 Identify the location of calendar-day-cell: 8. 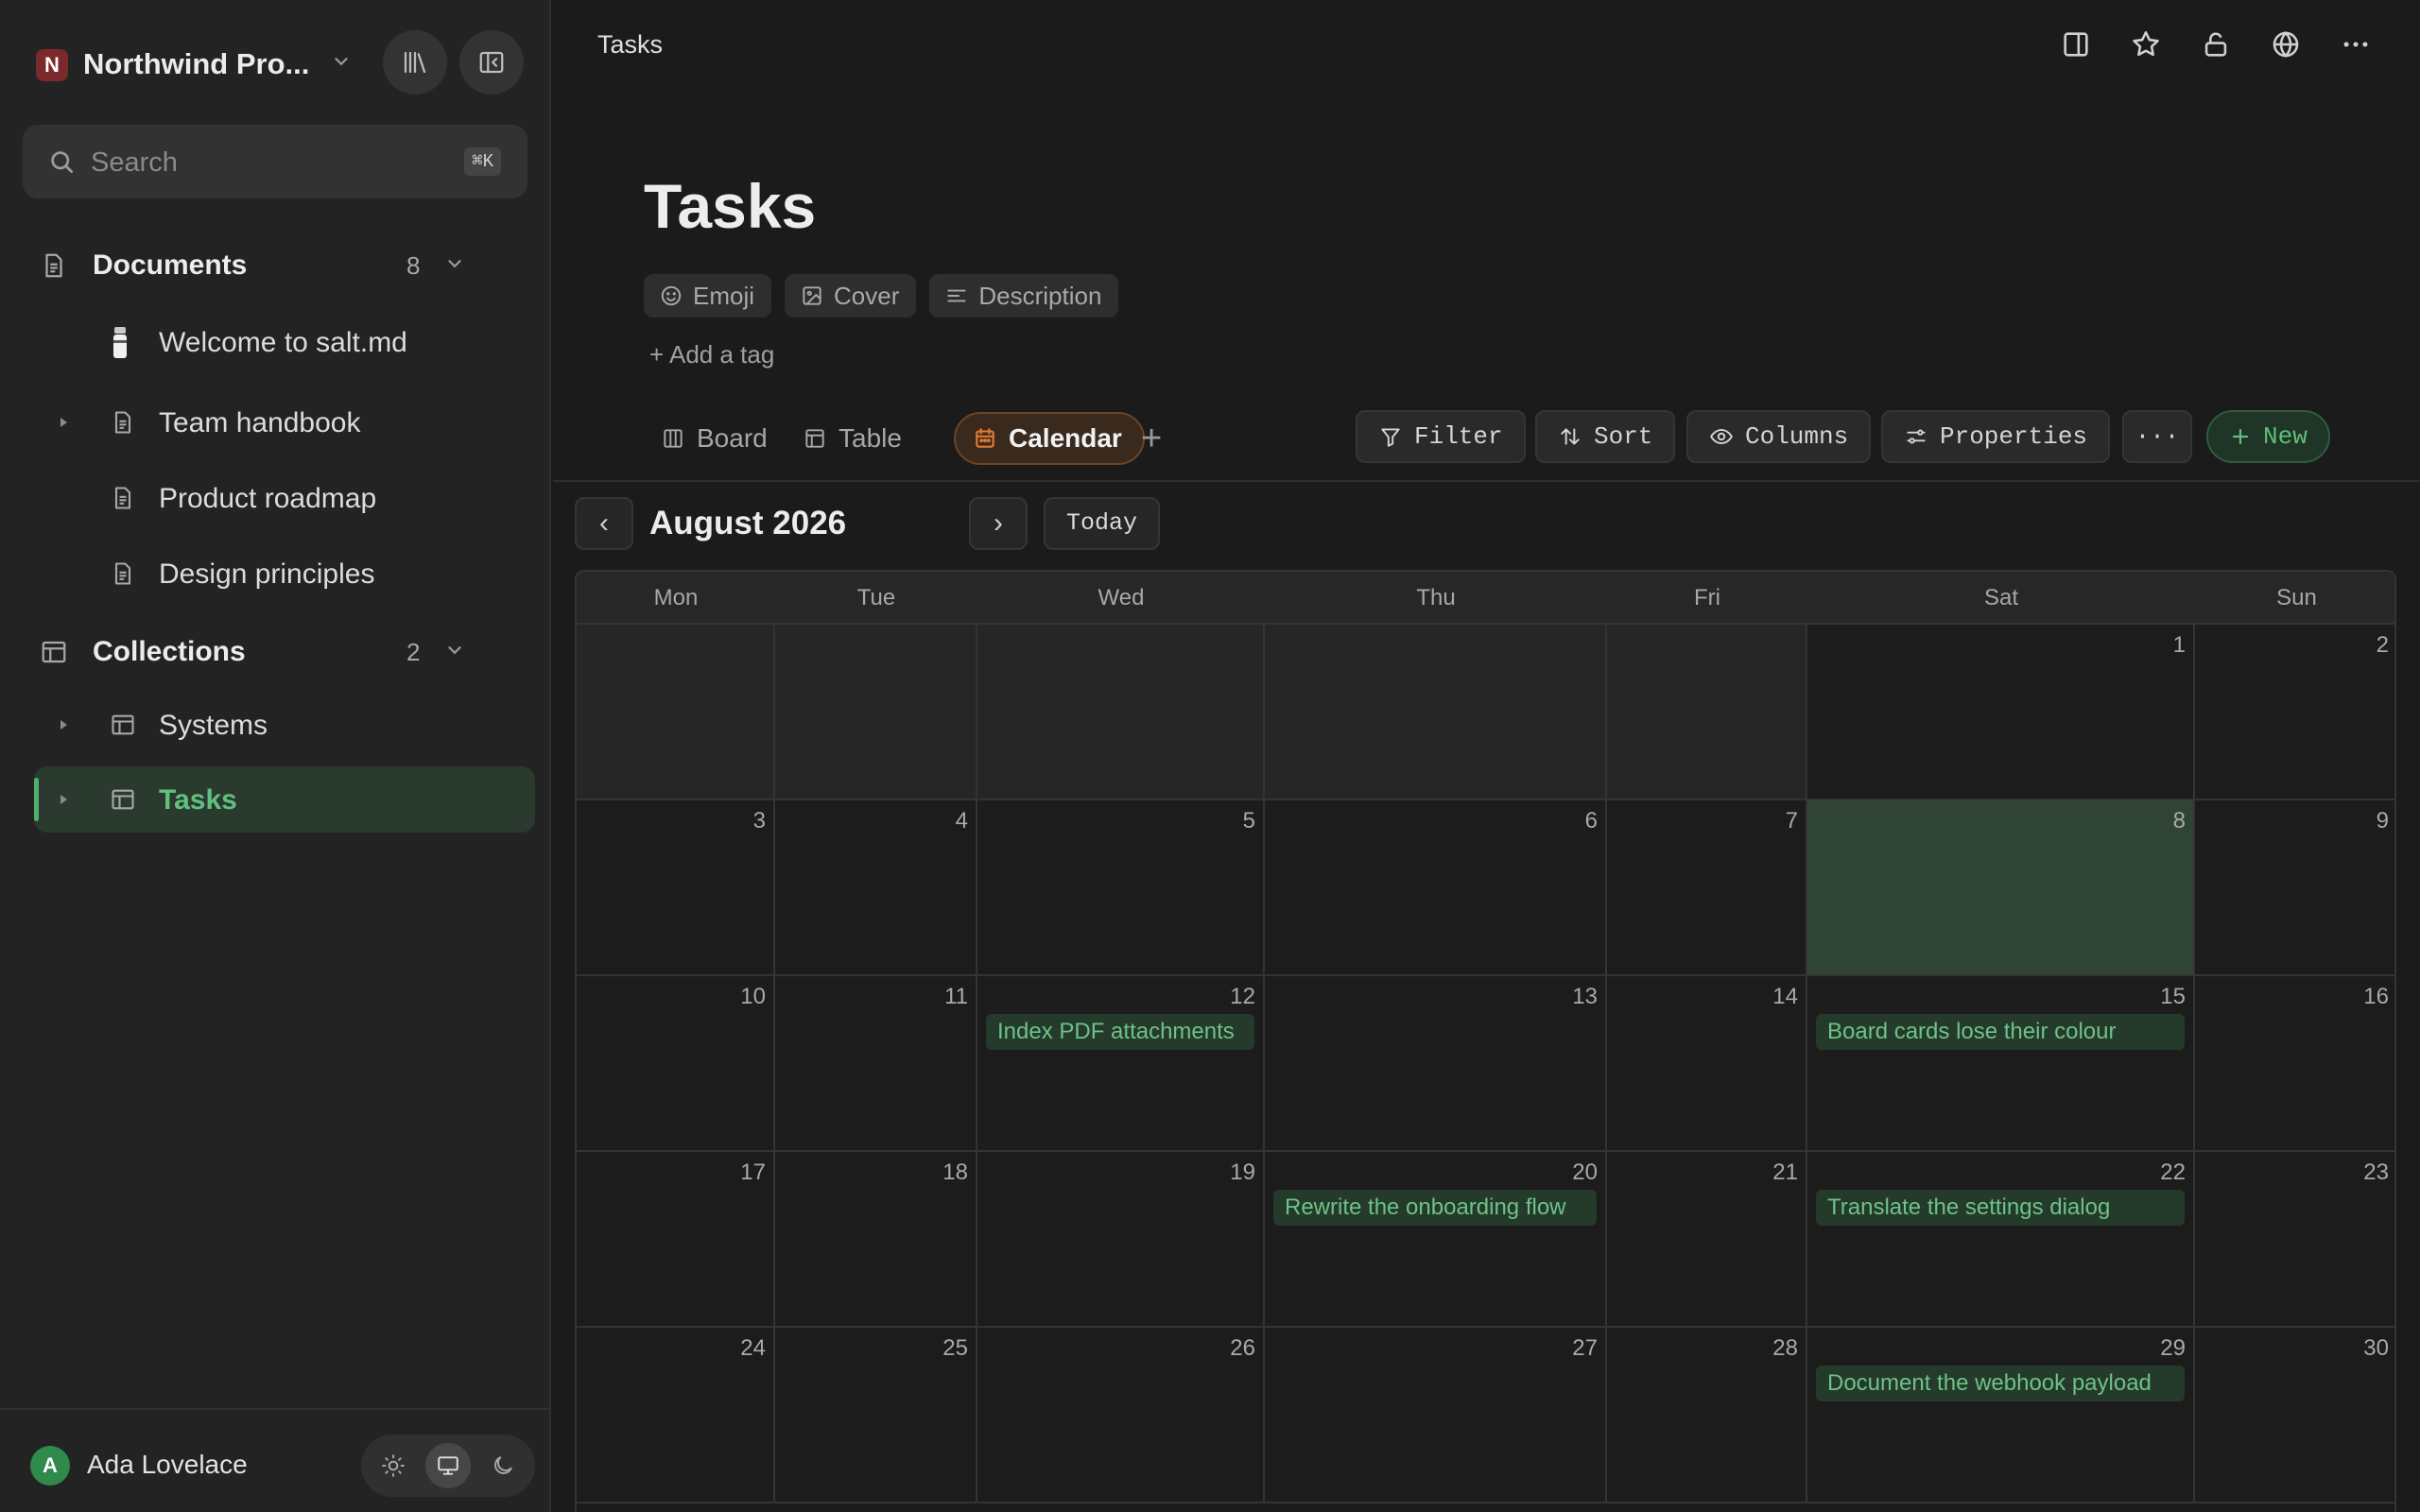
(2001, 888).